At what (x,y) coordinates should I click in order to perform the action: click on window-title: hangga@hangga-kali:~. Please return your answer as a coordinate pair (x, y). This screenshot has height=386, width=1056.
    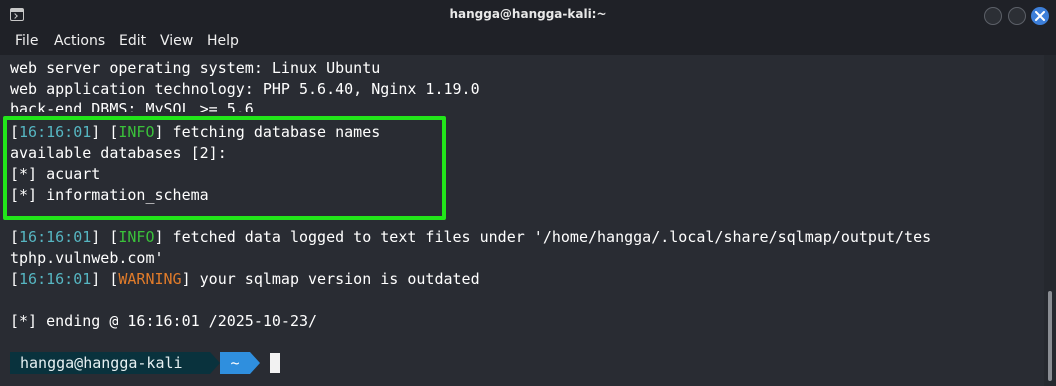
    Looking at the image, I should click on (528, 14).